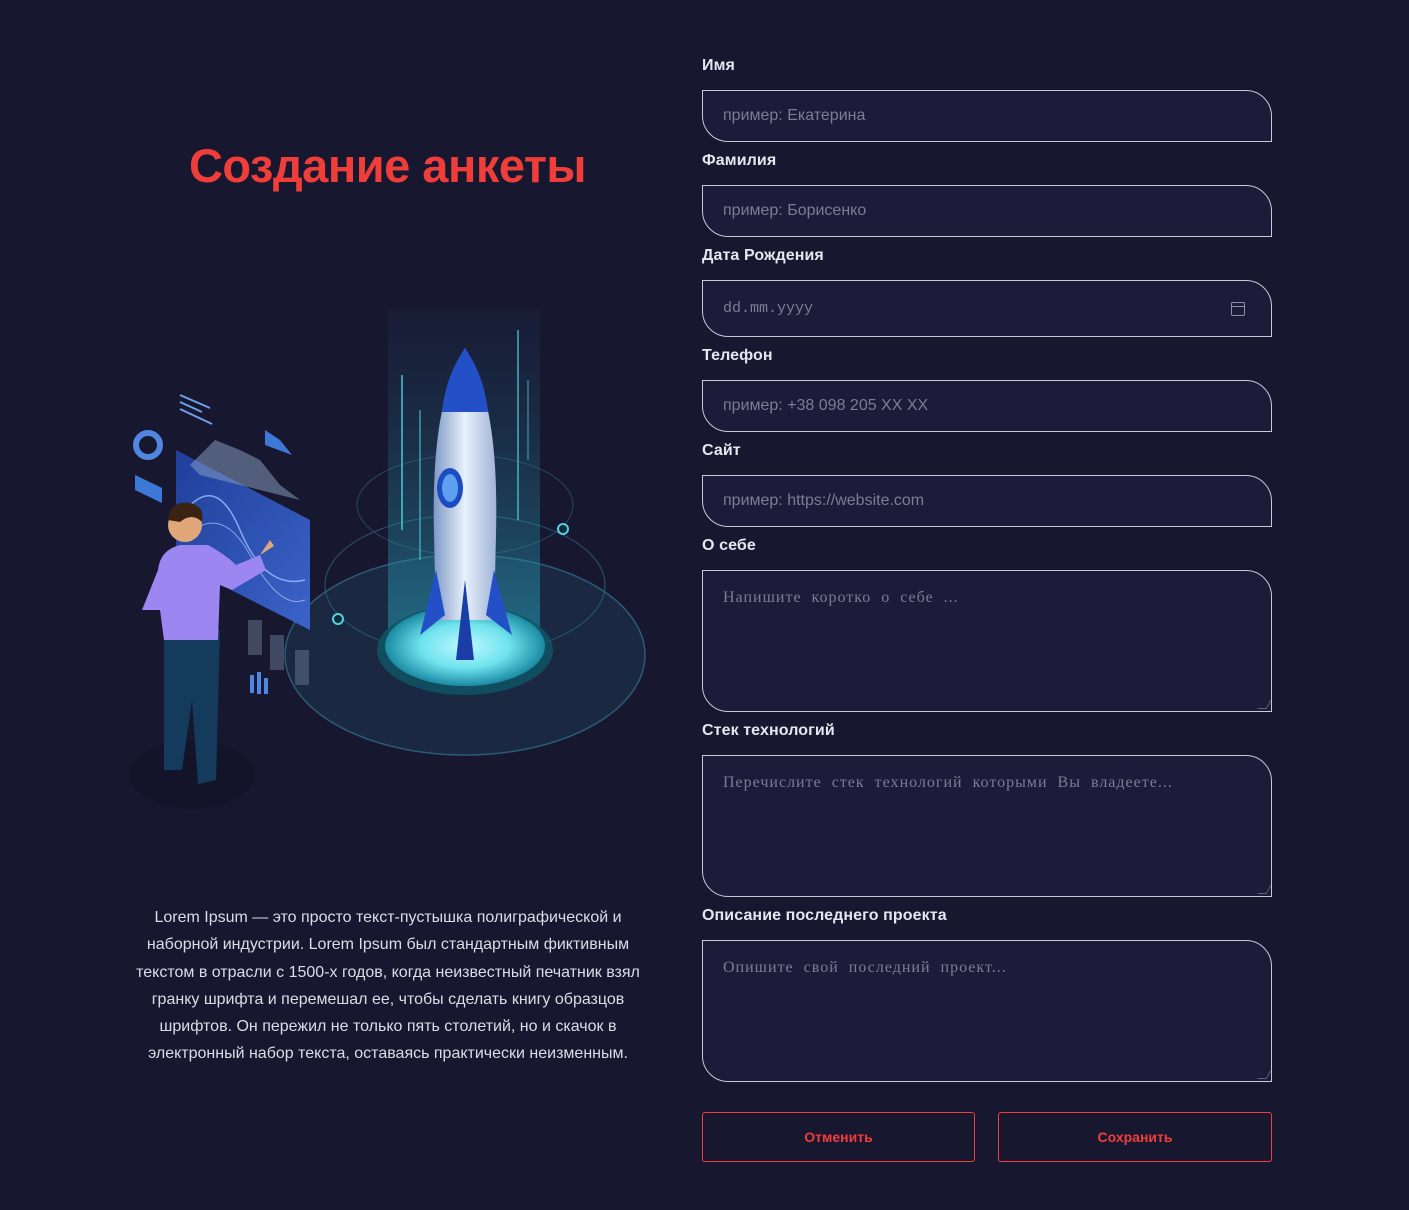 This screenshot has width=1409, height=1210. I want to click on last-name-label: Фамилия, so click(739, 160).